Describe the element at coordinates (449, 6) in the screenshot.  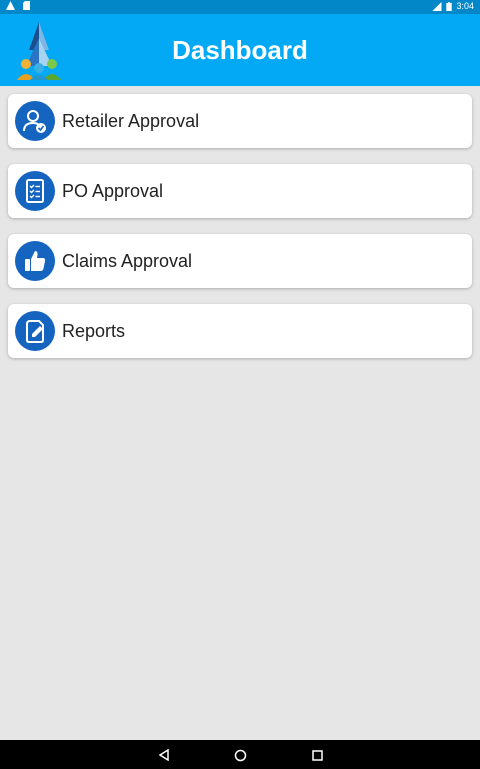
I see `battery-icon` at that location.